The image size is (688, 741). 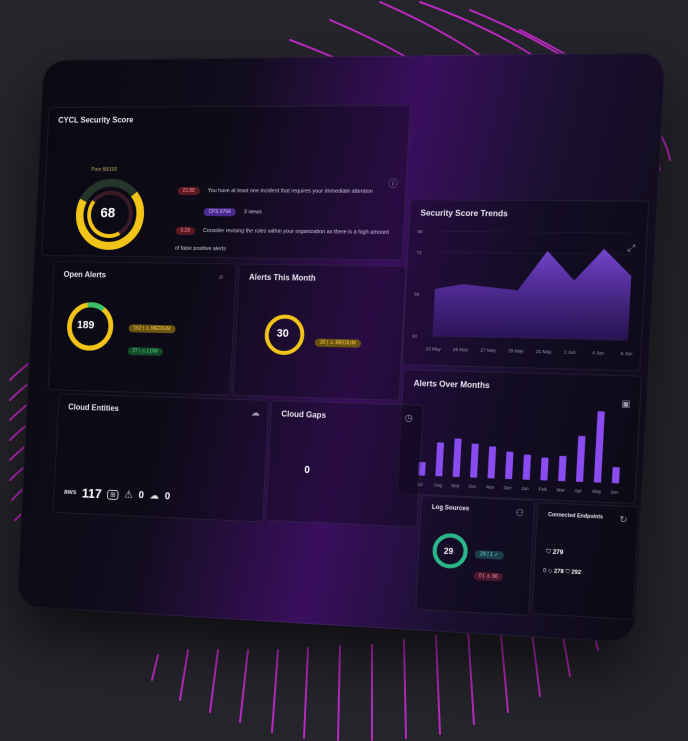 I want to click on x-tick-label: 25 May, so click(x=461, y=350).